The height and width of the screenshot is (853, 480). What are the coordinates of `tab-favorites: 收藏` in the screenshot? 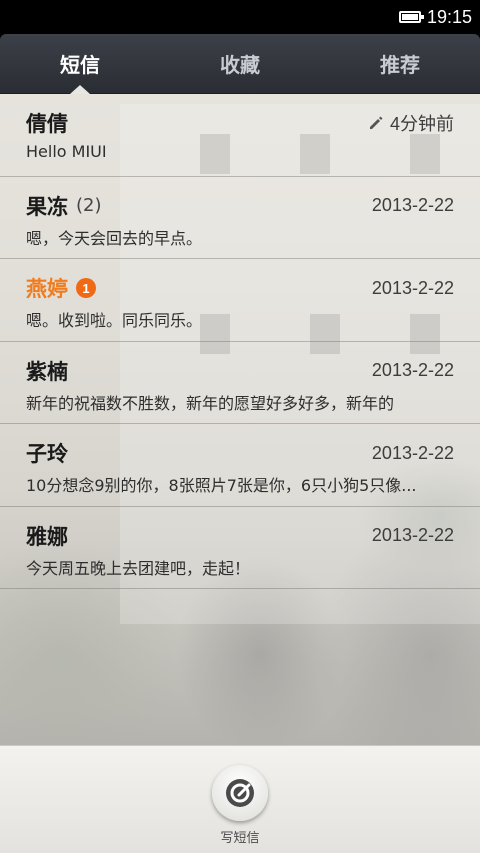 It's located at (240, 63).